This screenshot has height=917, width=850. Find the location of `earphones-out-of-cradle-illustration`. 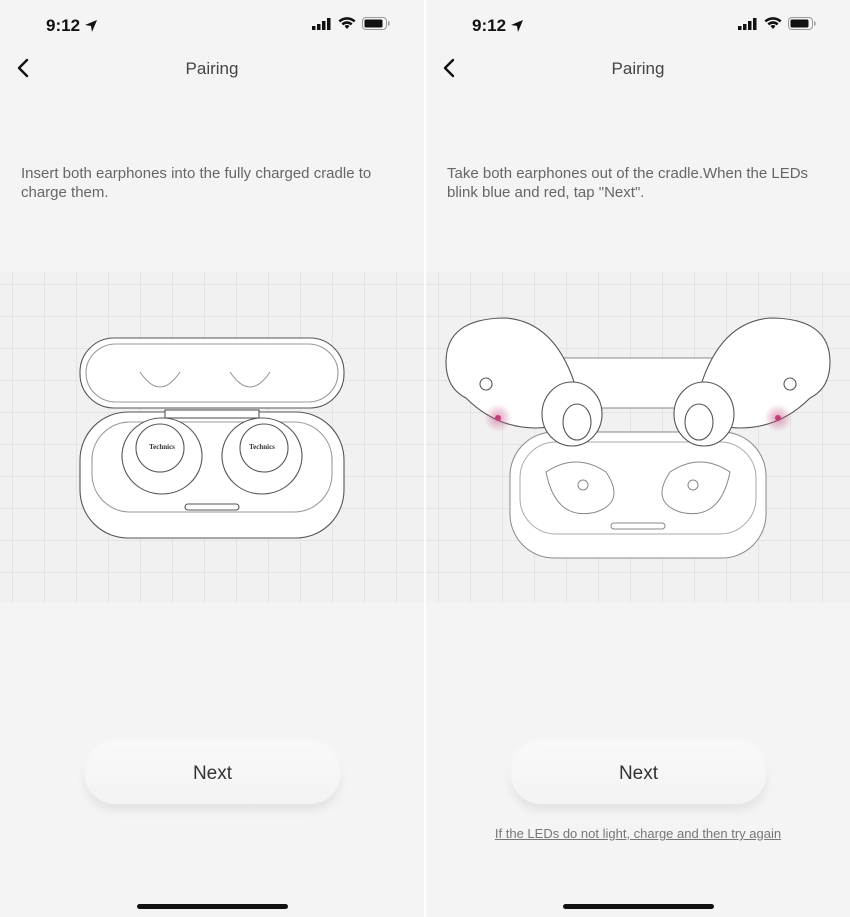

earphones-out-of-cradle-illustration is located at coordinates (638, 438).